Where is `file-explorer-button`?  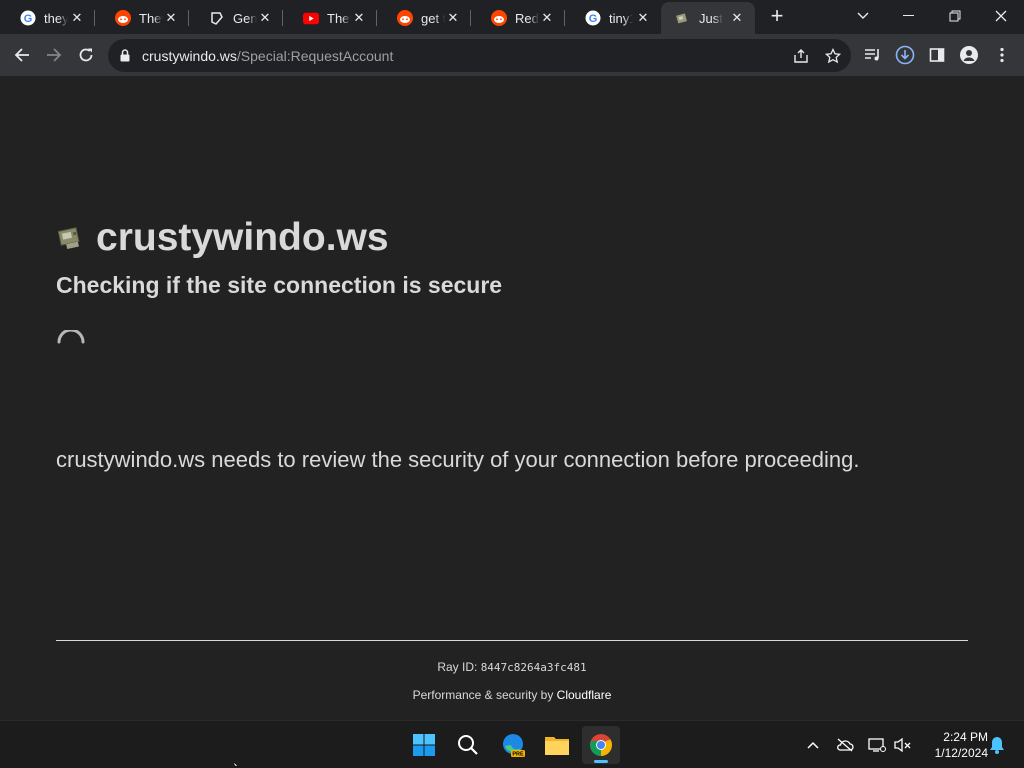 file-explorer-button is located at coordinates (557, 745).